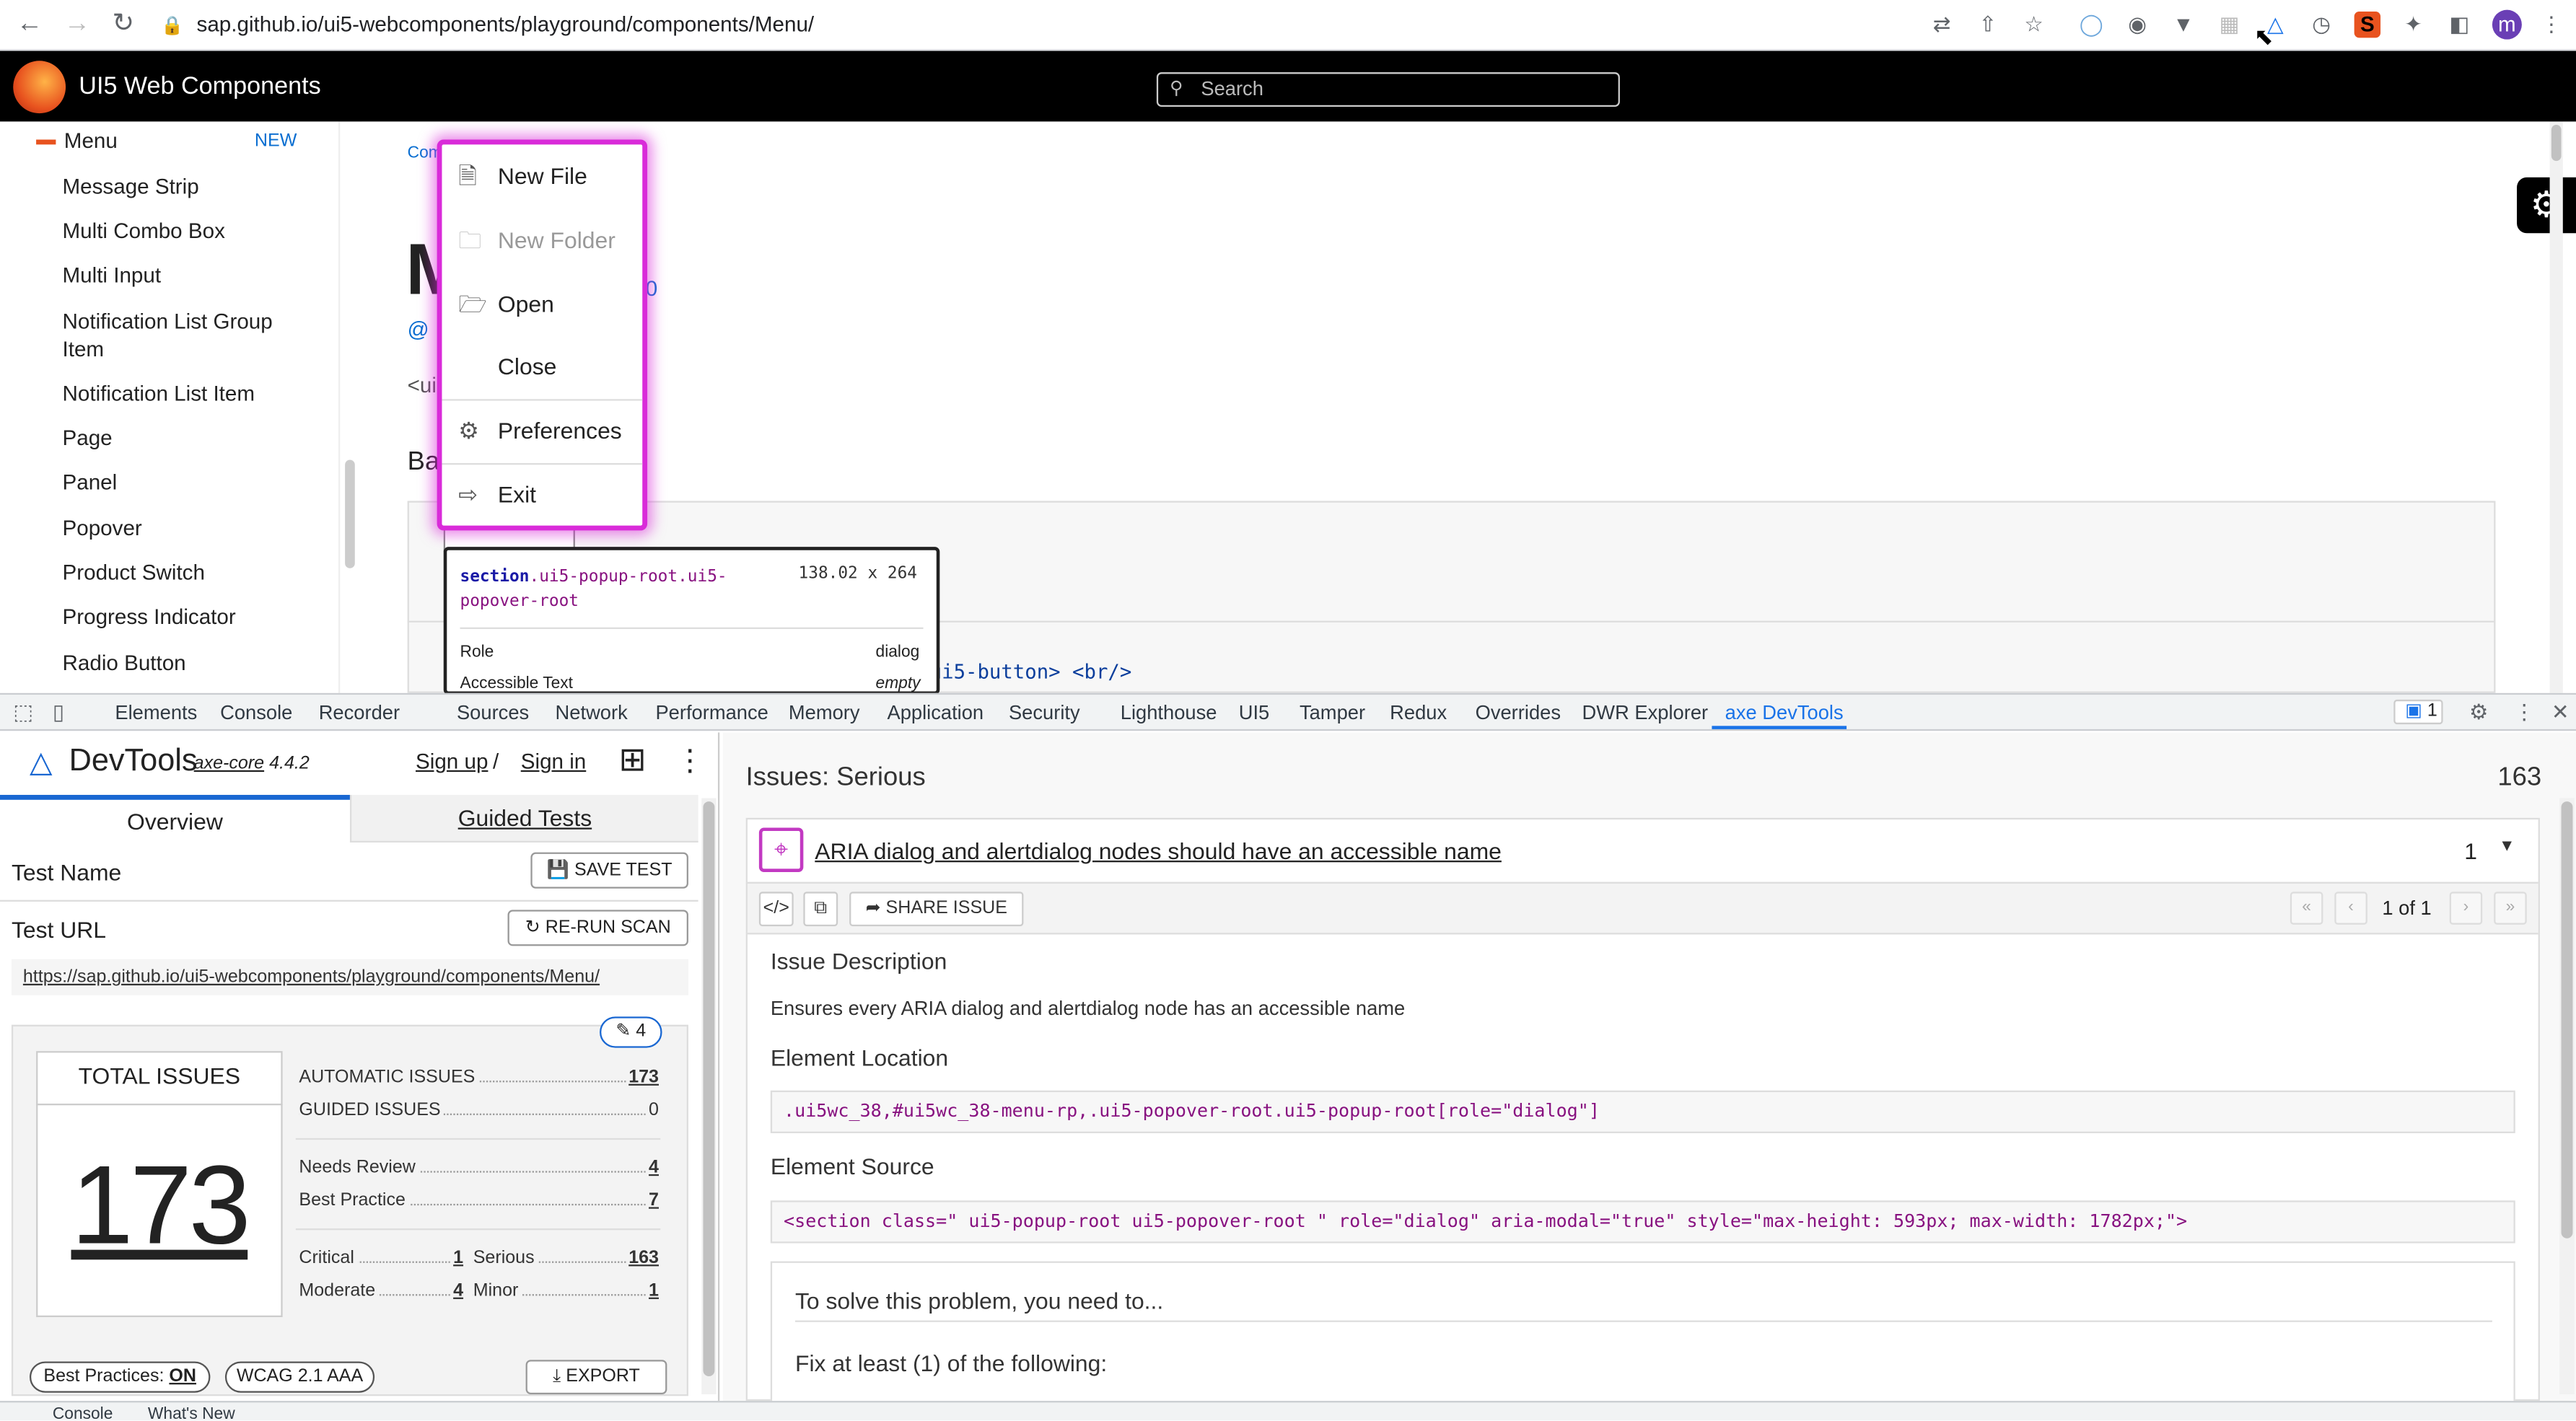 Image resolution: width=2576 pixels, height=1421 pixels. What do you see at coordinates (77, 140) in the screenshot?
I see `sidebar-item-menu: Menu` at bounding box center [77, 140].